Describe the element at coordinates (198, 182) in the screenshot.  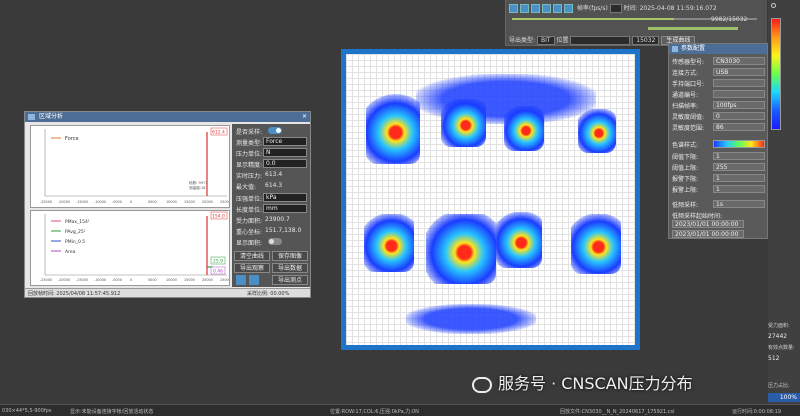
I see `cursor-frame: 帧数: 9971` at that location.